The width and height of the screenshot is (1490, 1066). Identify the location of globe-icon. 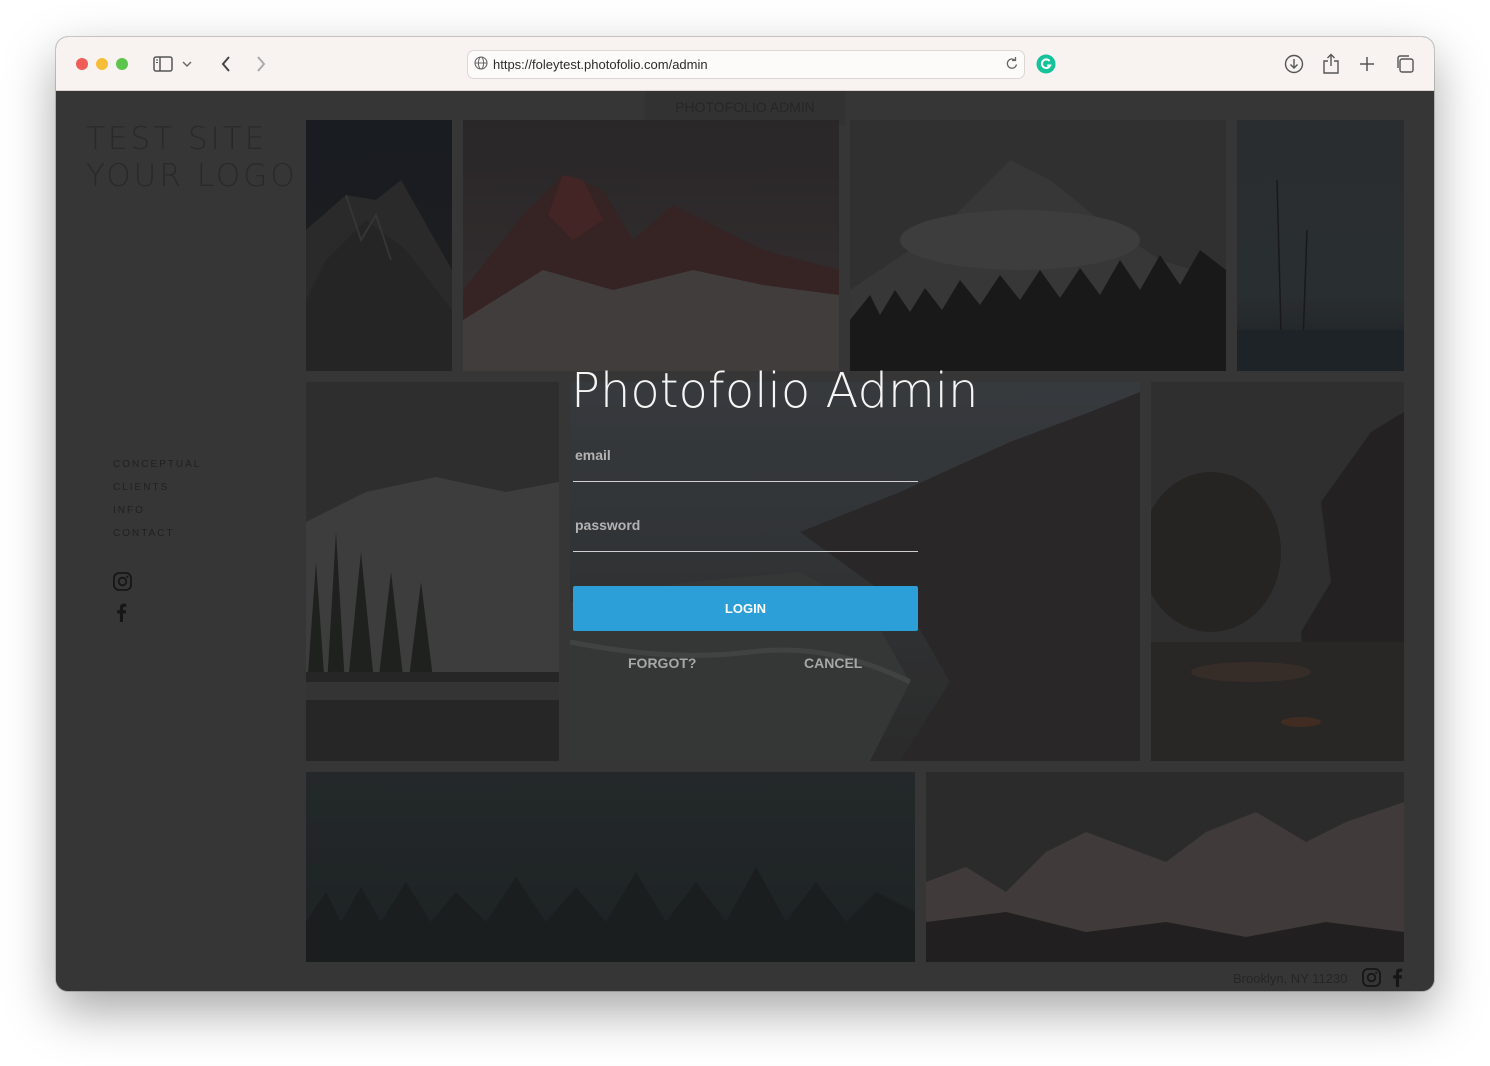
(481, 65).